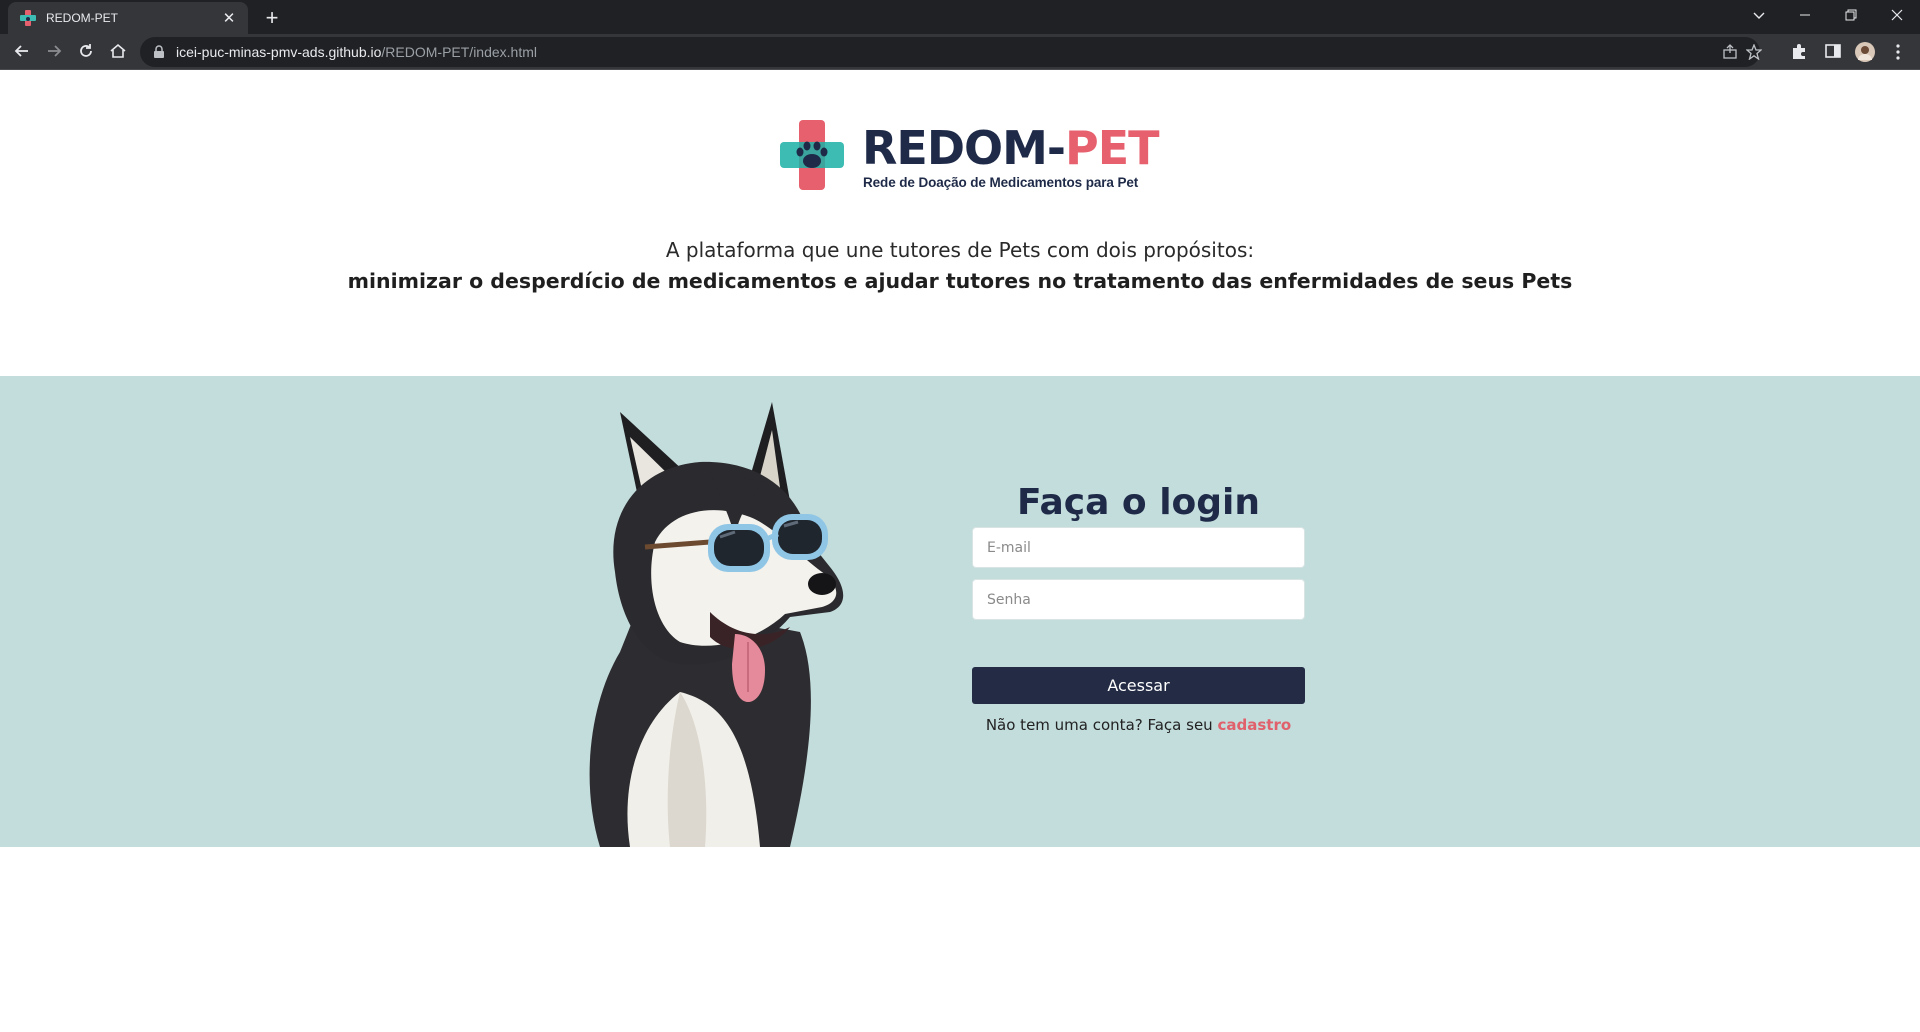 Image resolution: width=1920 pixels, height=1032 pixels. What do you see at coordinates (279, 52) in the screenshot?
I see `url-host: icei-puc-minas-pmv-ads.github.io` at bounding box center [279, 52].